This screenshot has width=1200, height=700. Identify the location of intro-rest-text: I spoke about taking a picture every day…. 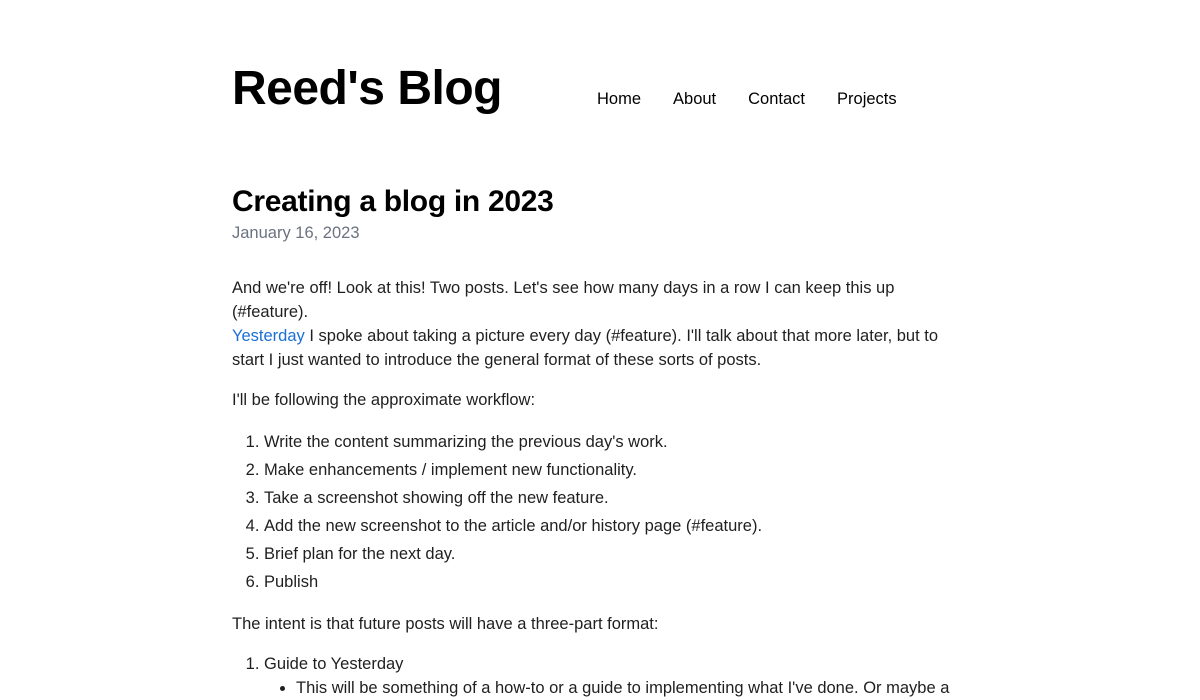
(585, 348).